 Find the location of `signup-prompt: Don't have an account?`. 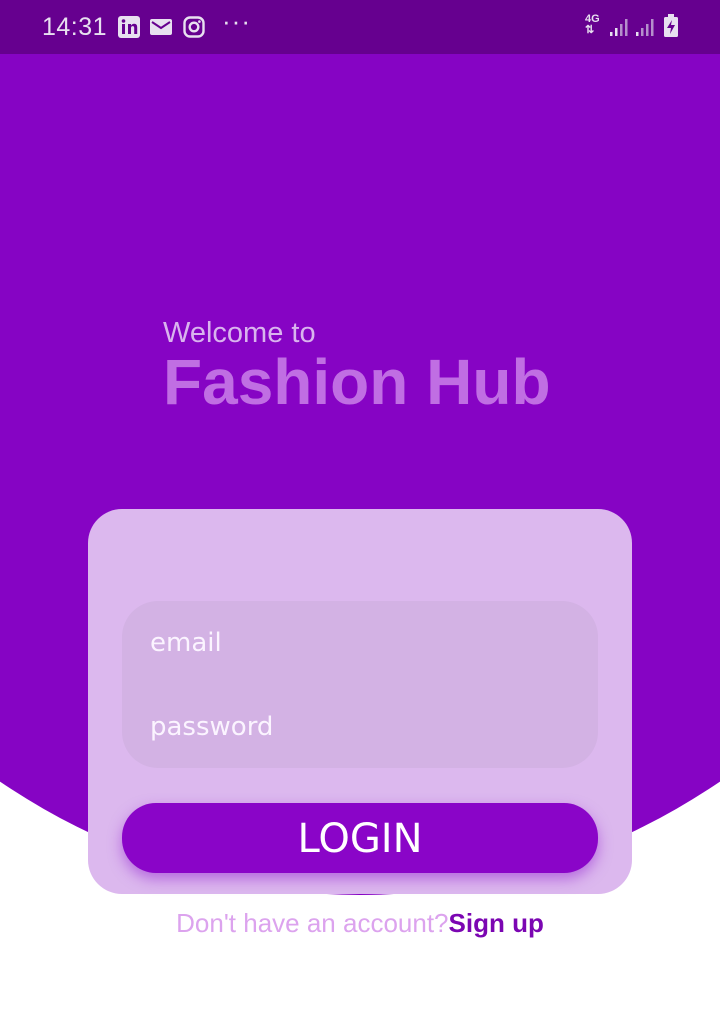

signup-prompt: Don't have an account? is located at coordinates (312, 923).